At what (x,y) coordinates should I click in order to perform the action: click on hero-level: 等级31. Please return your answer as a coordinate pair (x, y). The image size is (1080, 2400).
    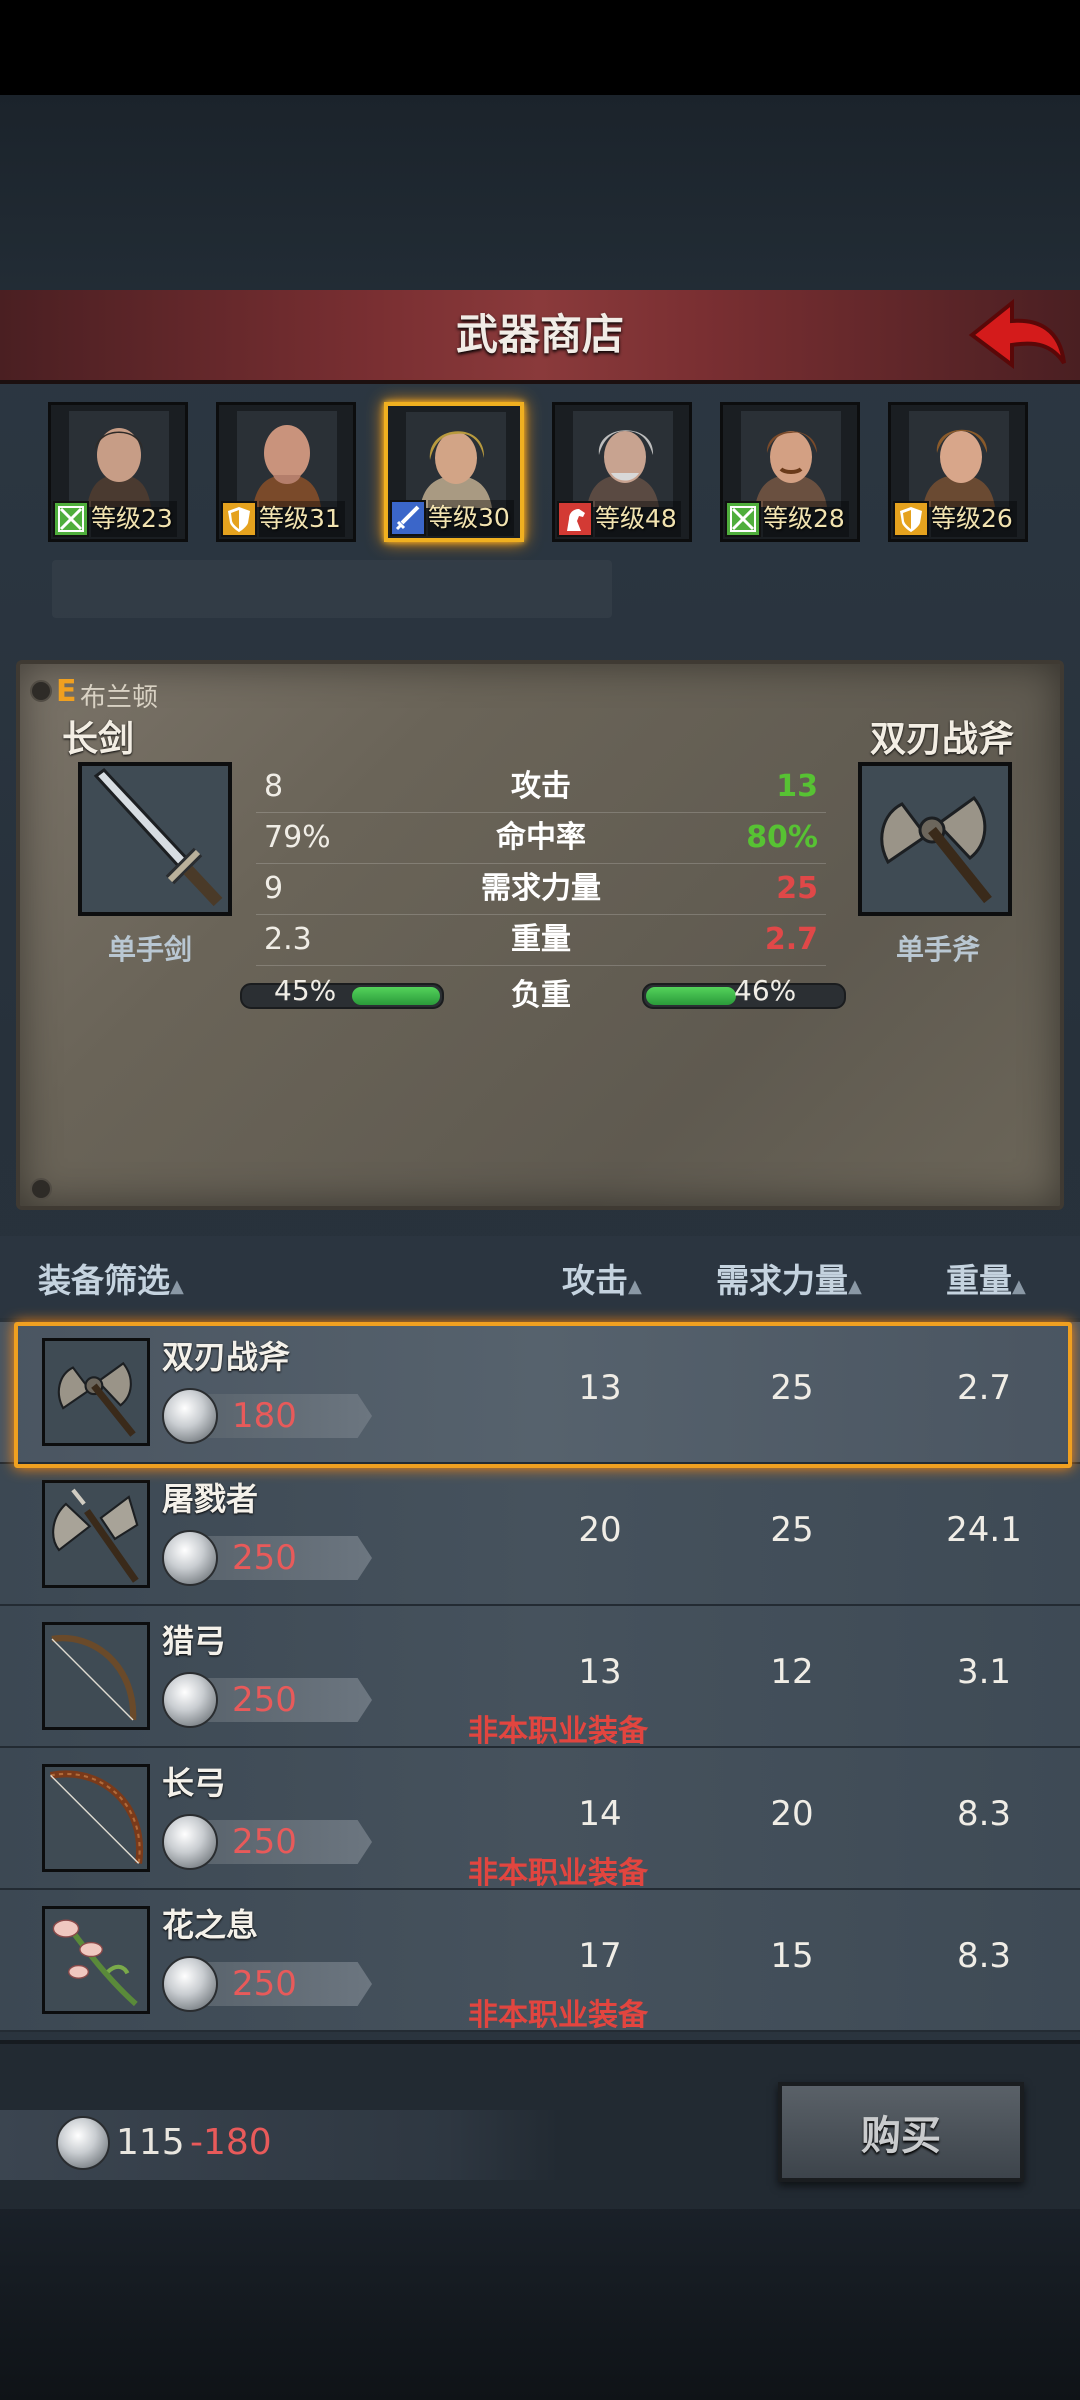
    Looking at the image, I should click on (302, 519).